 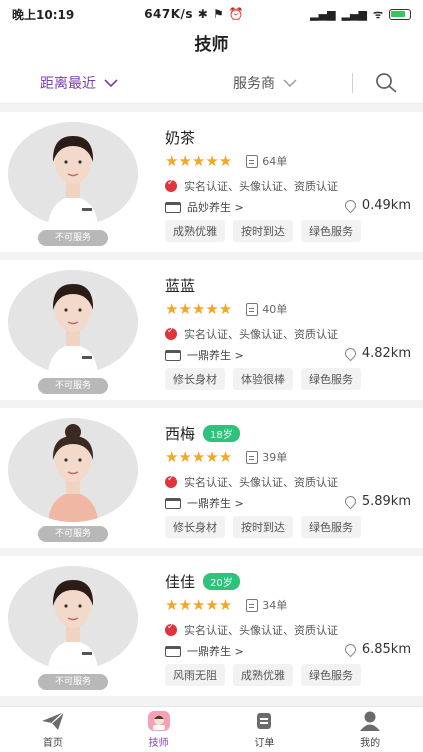 I want to click on provider-label: 服务商, so click(x=254, y=83).